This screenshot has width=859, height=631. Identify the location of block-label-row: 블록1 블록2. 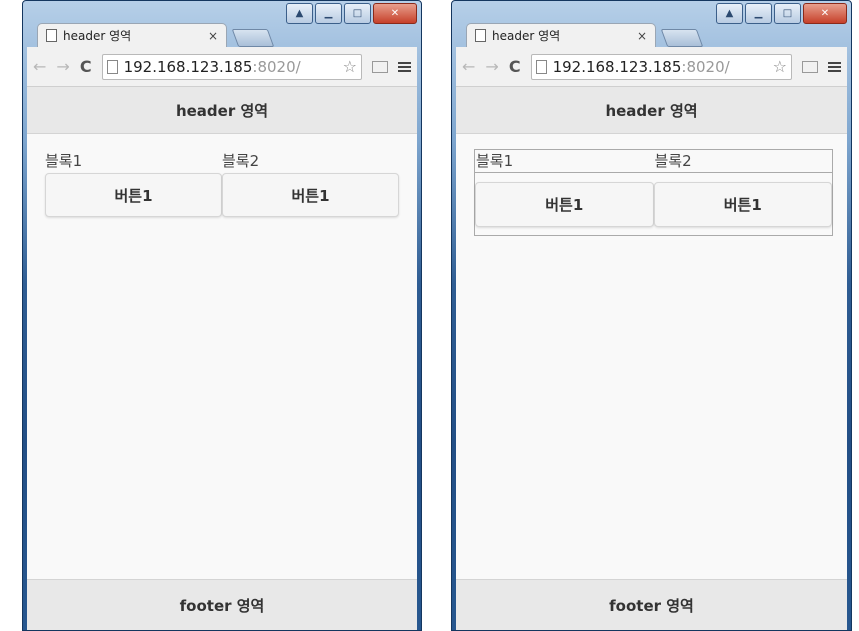
(653, 161).